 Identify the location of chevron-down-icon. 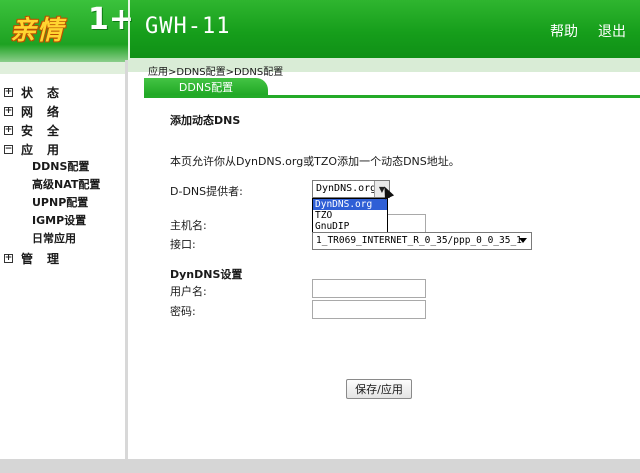
(523, 240).